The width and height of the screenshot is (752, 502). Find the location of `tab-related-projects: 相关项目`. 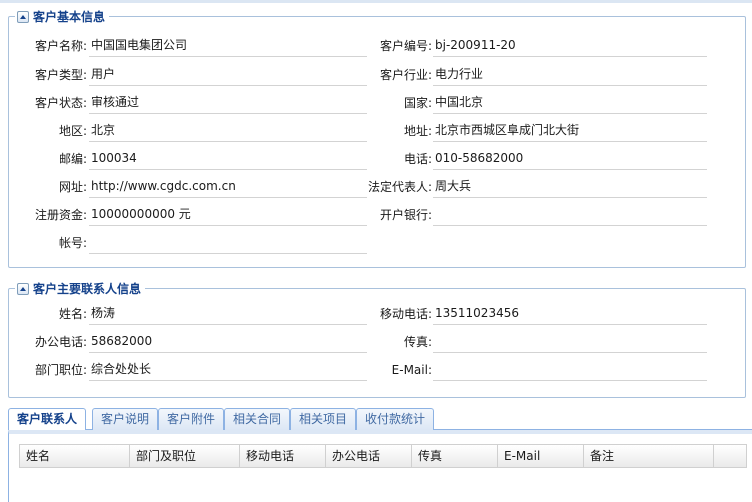

tab-related-projects: 相关项目 is located at coordinates (323, 419).